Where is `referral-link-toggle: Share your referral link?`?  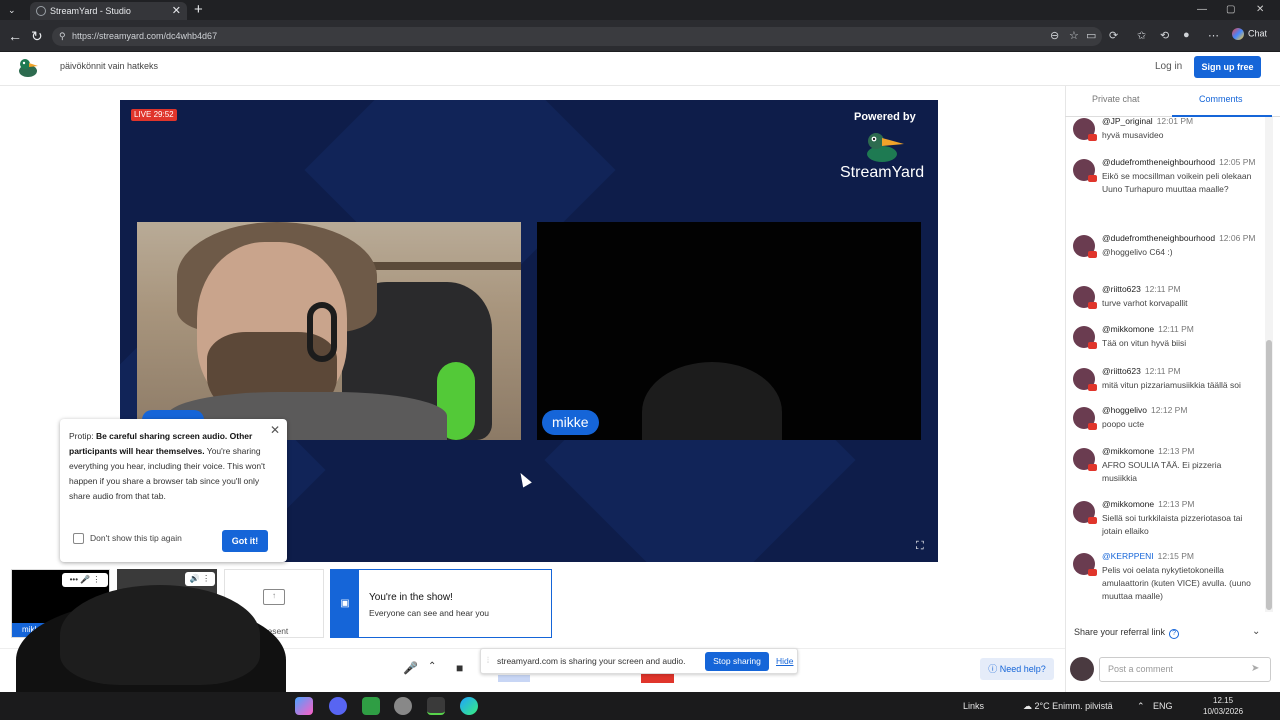
referral-link-toggle: Share your referral link? is located at coordinates (1127, 633).